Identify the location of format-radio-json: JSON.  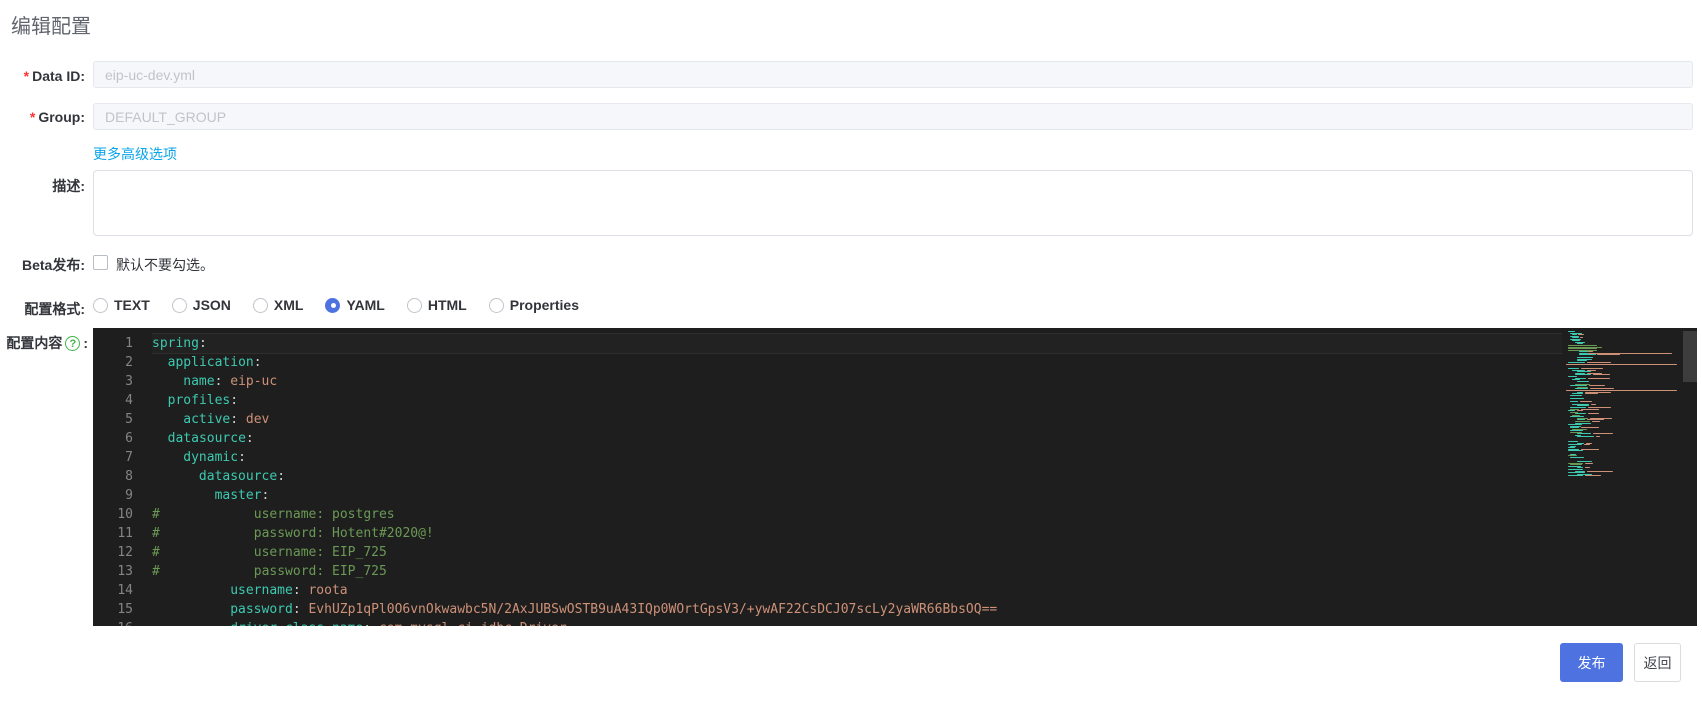
(201, 305).